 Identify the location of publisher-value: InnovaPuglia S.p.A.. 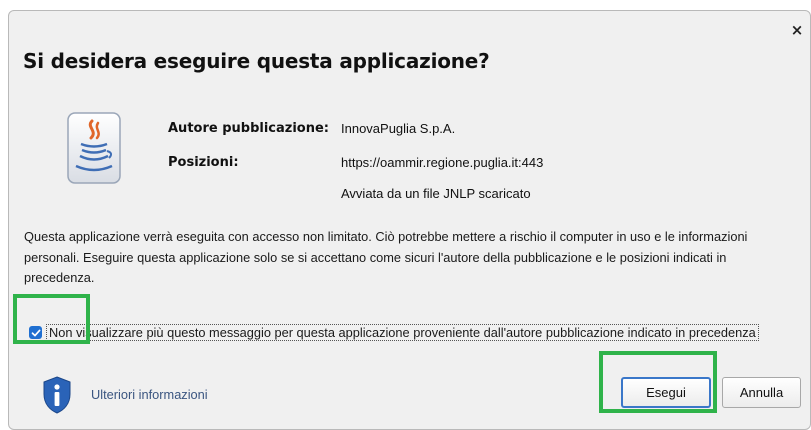
(398, 128).